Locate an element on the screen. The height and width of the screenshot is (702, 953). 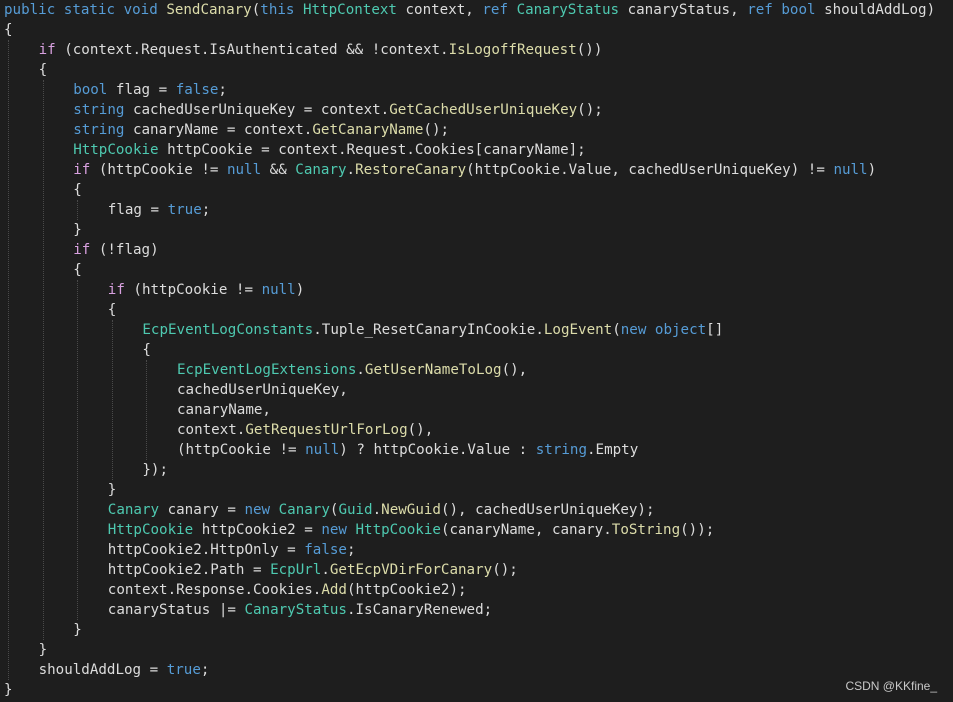
code-token: canaryStatus, is located at coordinates (683, 10).